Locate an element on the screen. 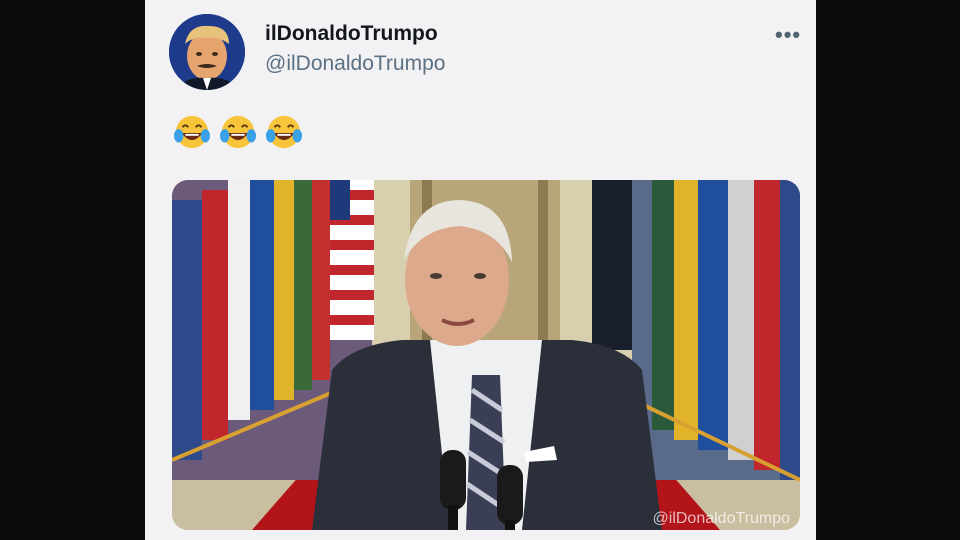 The image size is (960, 540). tweet-text is located at coordinates (238, 132).